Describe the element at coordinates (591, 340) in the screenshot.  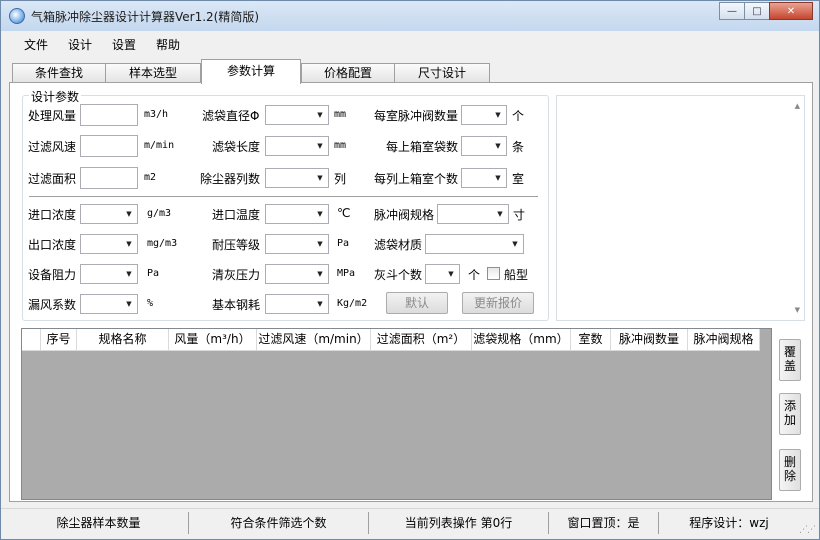
I see `column-header-chambers: 室数` at that location.